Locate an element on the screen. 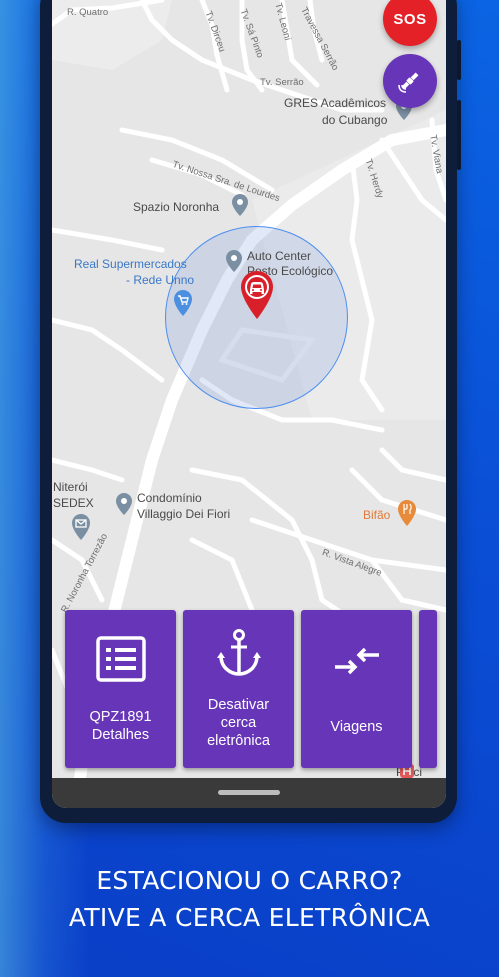  place-label: Bifão is located at coordinates (377, 515).